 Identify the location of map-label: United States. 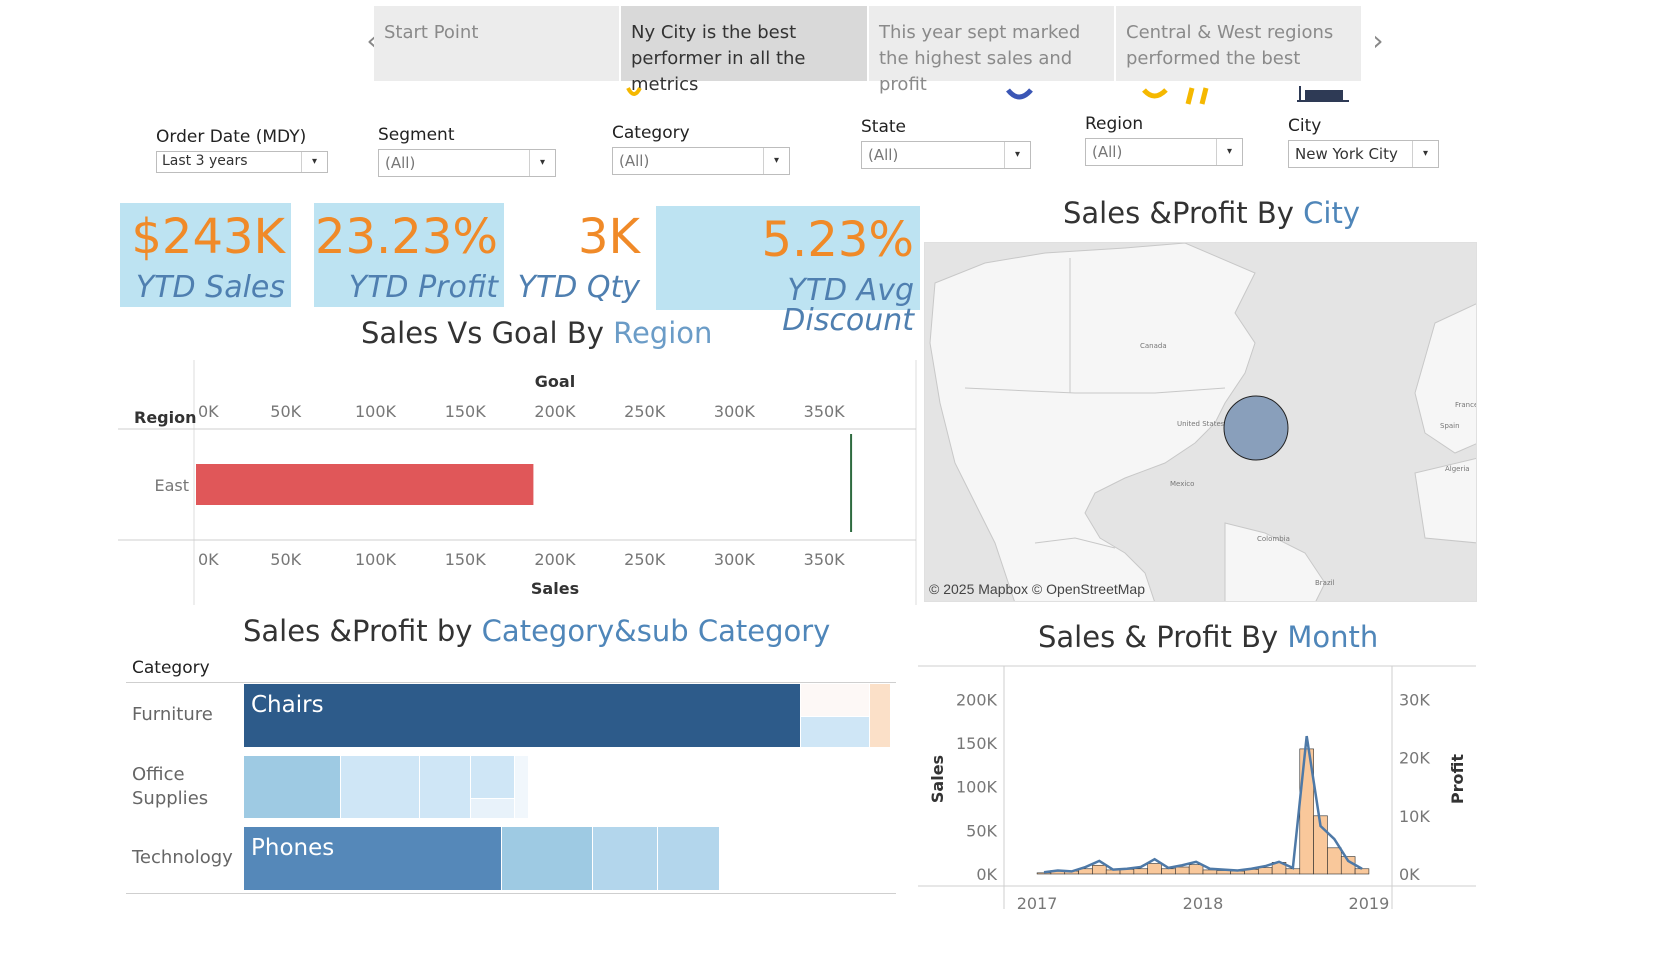
(1201, 424).